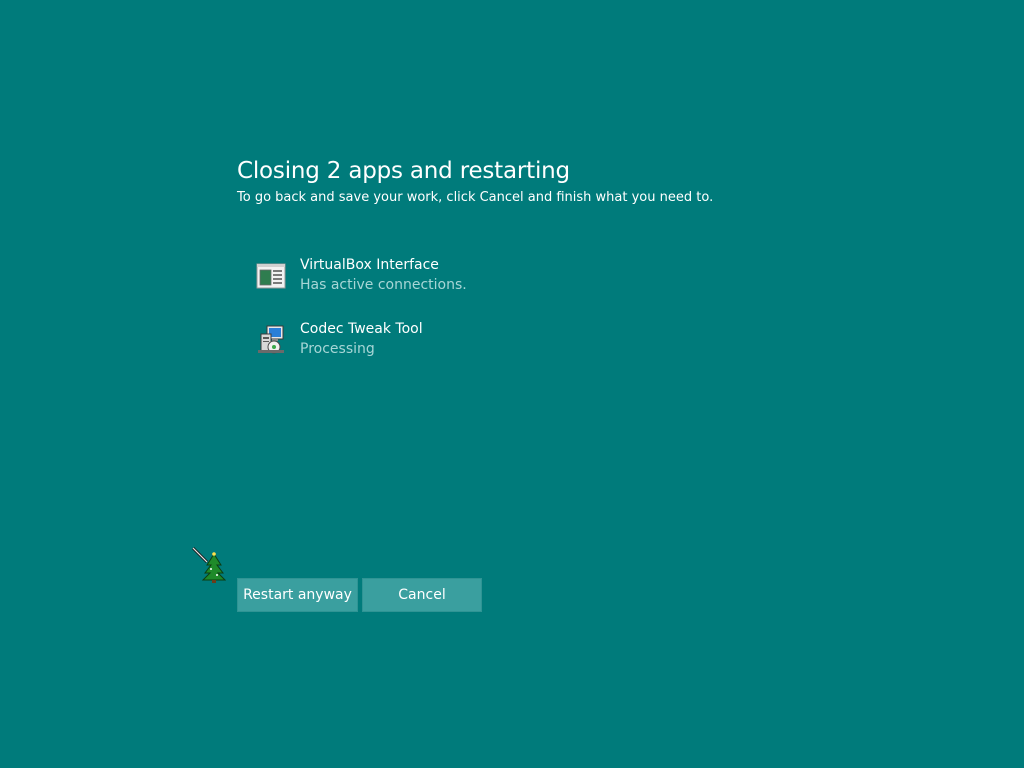 This screenshot has height=768, width=1024. Describe the element at coordinates (361, 329) in the screenshot. I see `app-name: Codec Tweak Tool` at that location.